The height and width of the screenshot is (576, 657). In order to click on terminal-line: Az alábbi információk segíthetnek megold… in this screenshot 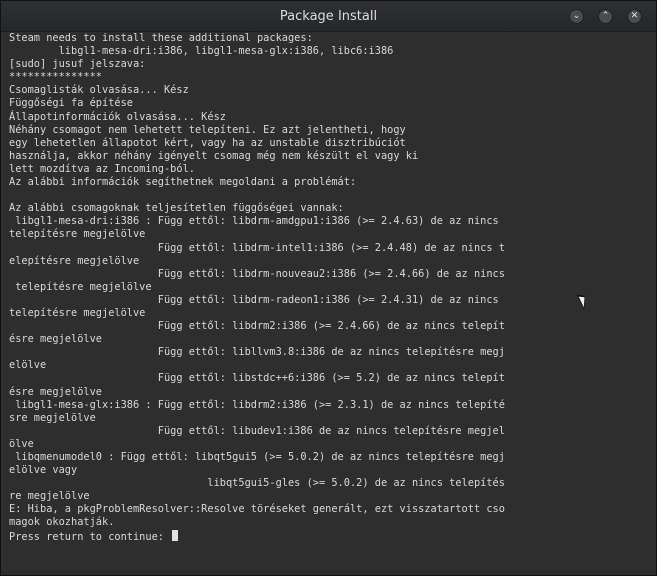, I will do `click(183, 182)`.